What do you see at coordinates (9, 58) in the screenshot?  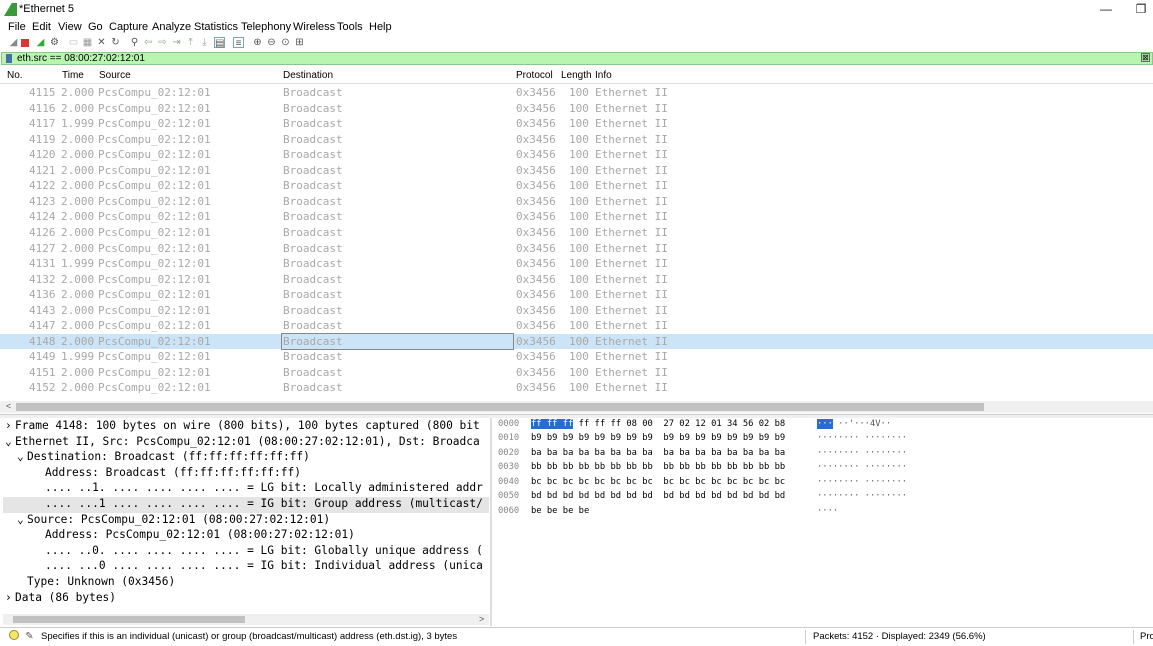 I see `bookmark-icon` at bounding box center [9, 58].